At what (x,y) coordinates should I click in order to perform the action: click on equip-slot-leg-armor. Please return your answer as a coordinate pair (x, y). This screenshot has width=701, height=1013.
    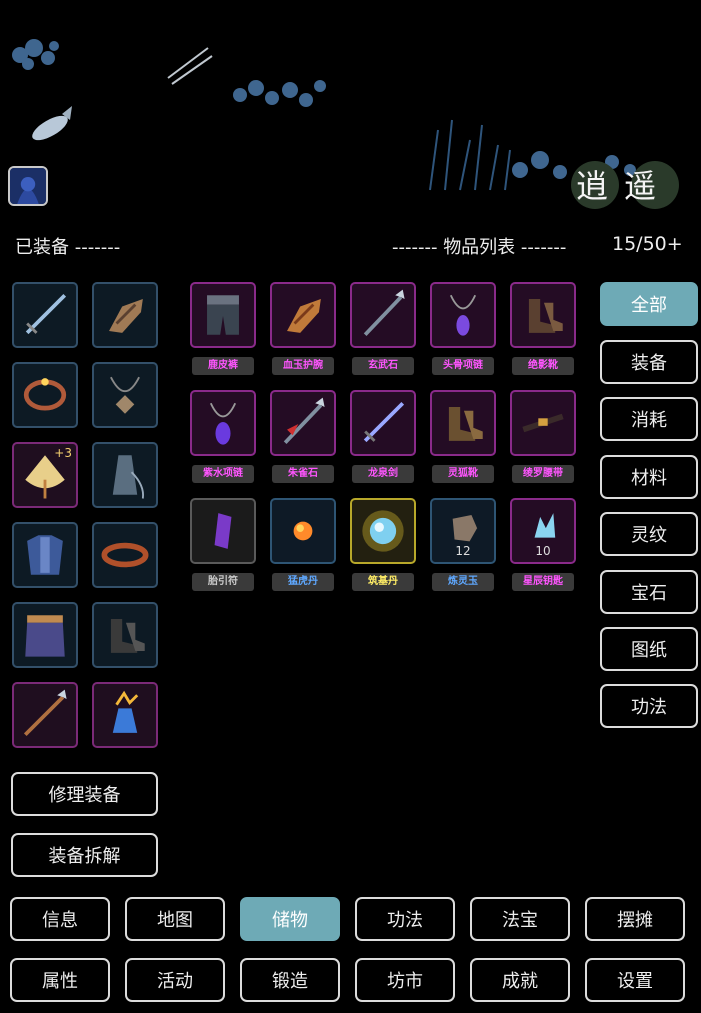
    Looking at the image, I should click on (45, 635).